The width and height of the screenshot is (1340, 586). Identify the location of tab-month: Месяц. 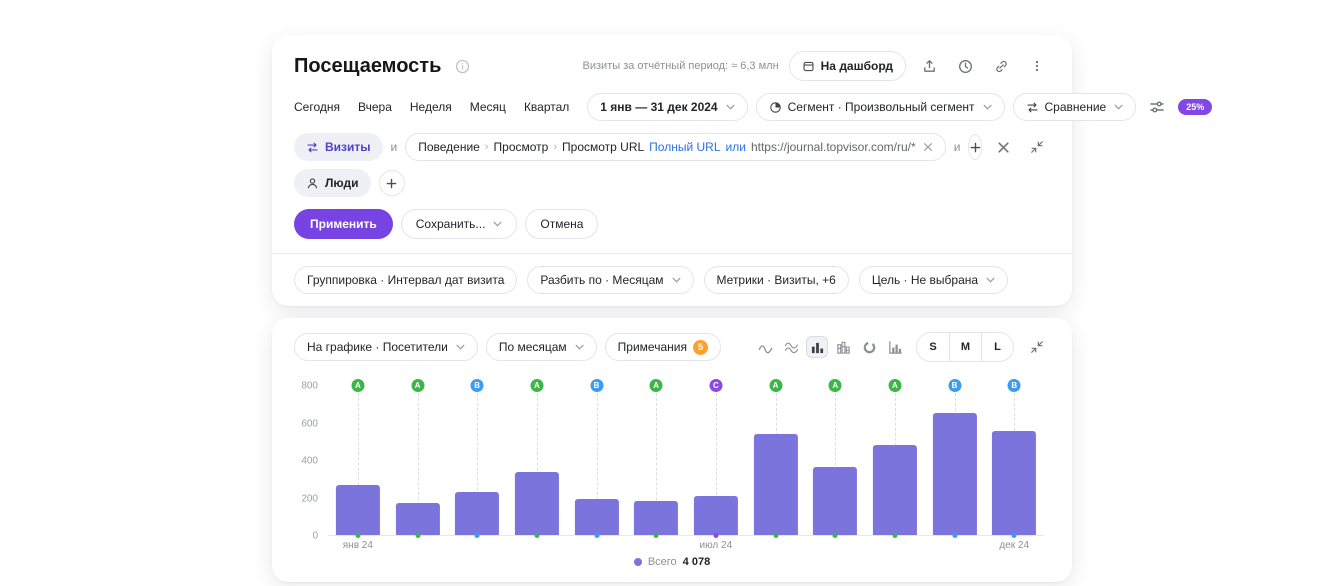
(488, 107).